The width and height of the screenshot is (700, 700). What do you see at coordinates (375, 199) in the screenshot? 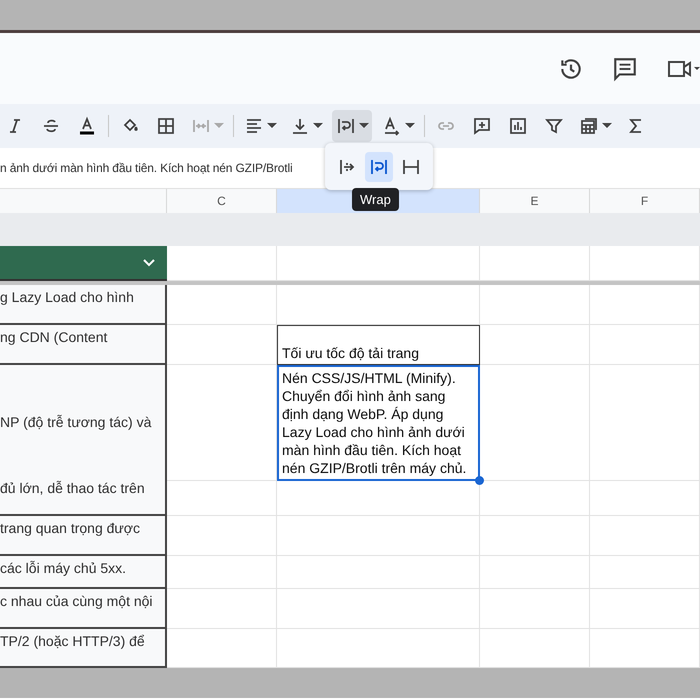
I see `tooltip: Wrap` at bounding box center [375, 199].